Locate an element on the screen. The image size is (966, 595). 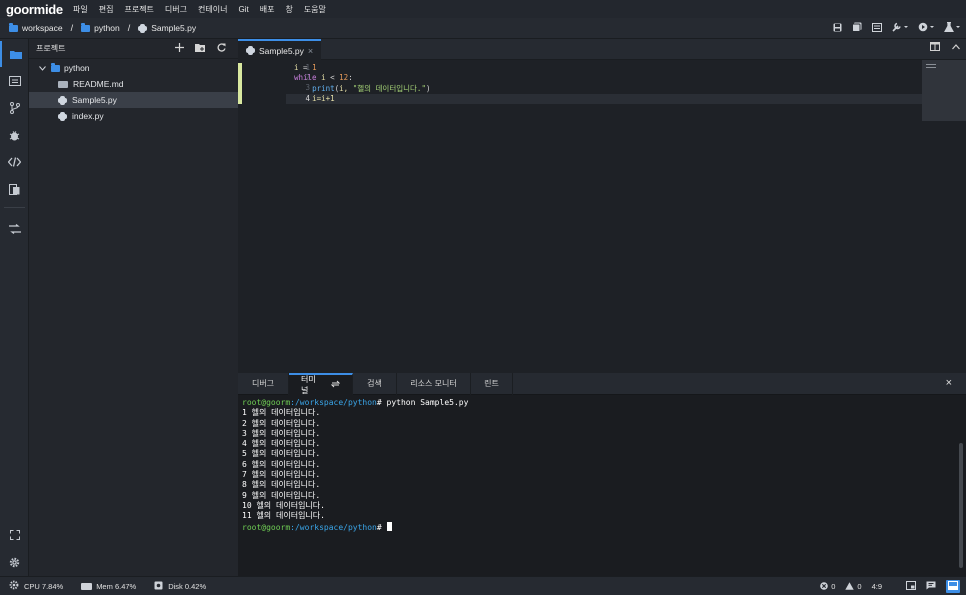
breadcrumb-workspace: workspace is located at coordinates (36, 27).